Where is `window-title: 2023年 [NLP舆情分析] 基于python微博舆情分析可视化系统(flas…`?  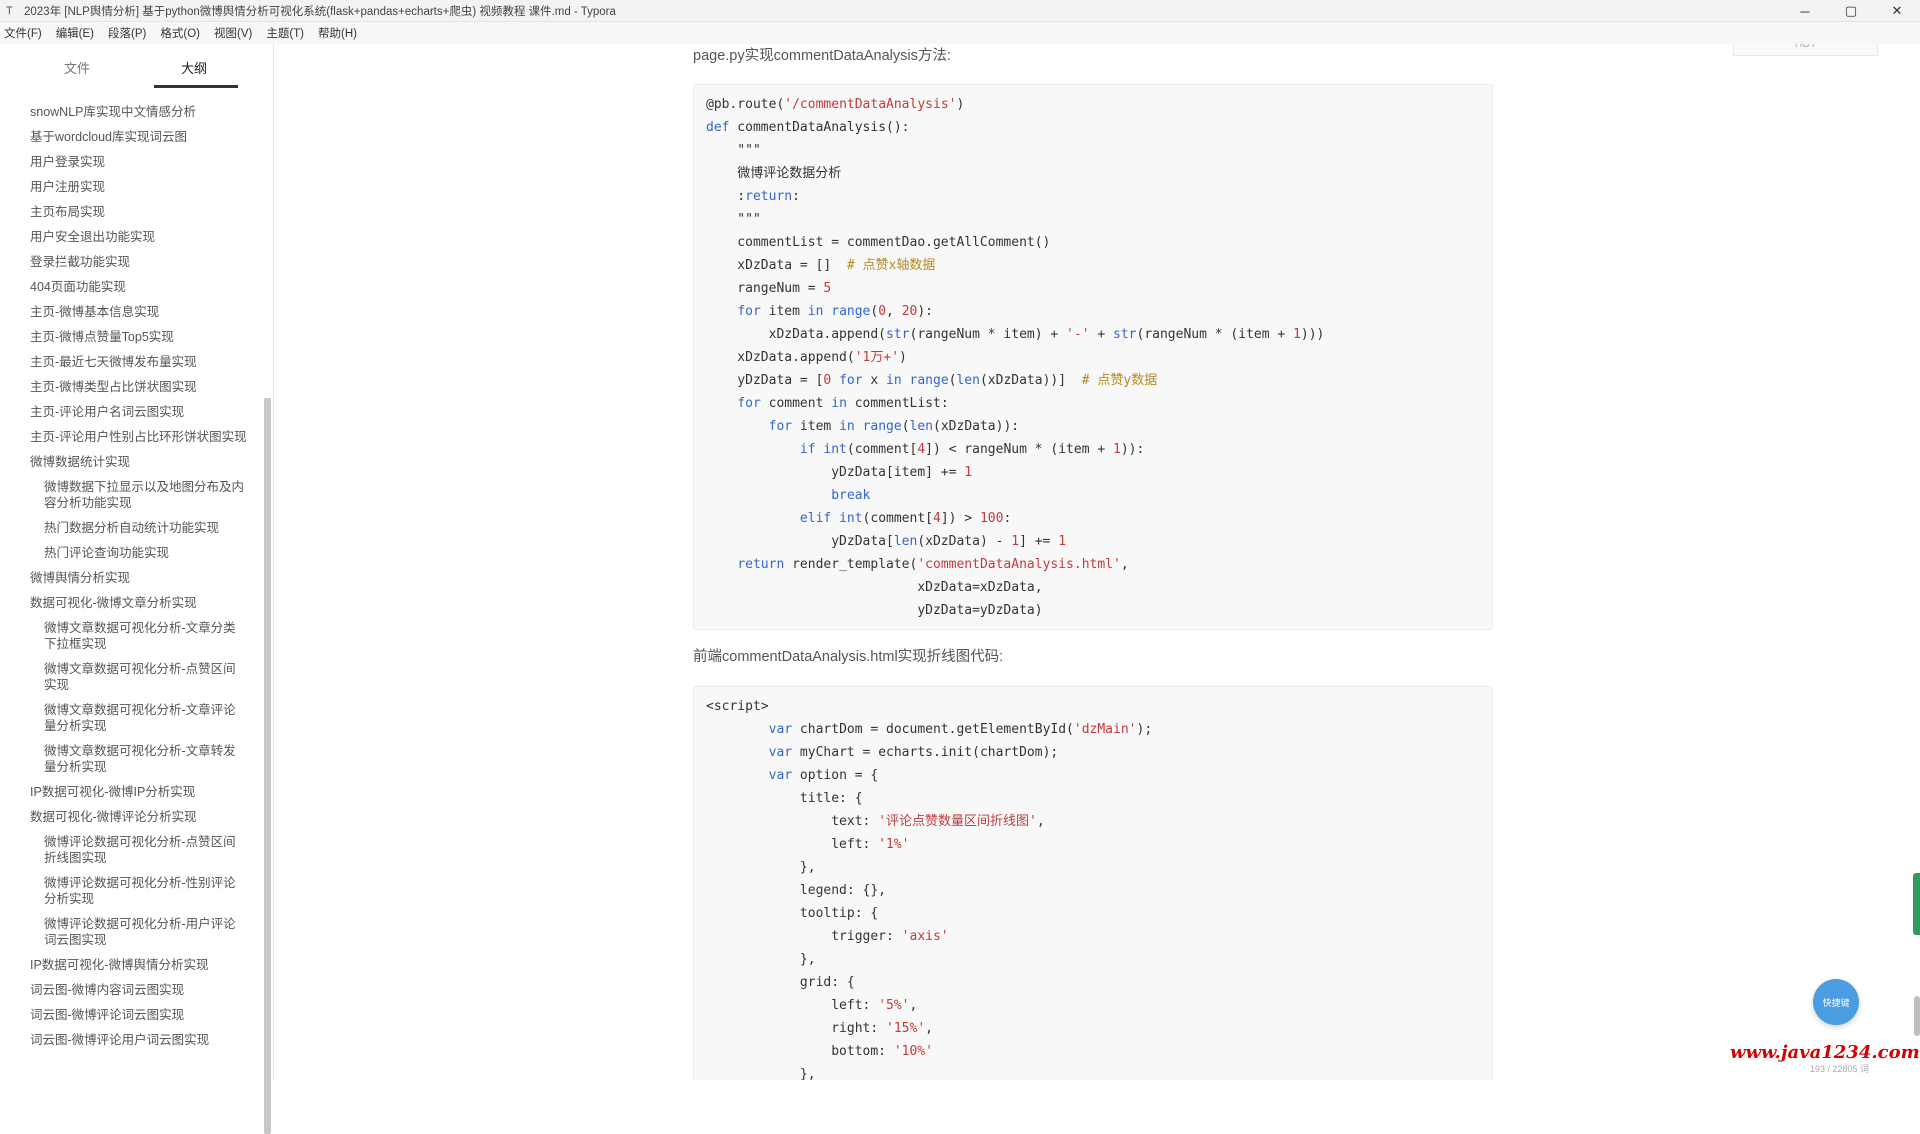
window-title: 2023年 [NLP舆情分析] 基于python微博舆情分析可视化系统(flas… is located at coordinates (320, 11).